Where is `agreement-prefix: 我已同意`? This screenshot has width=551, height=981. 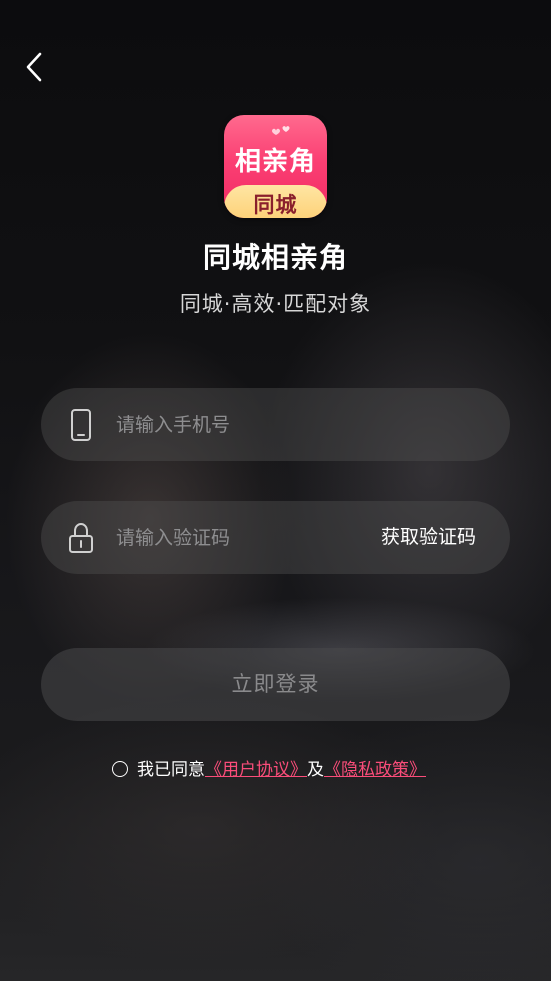
agreement-prefix: 我已同意 is located at coordinates (171, 770).